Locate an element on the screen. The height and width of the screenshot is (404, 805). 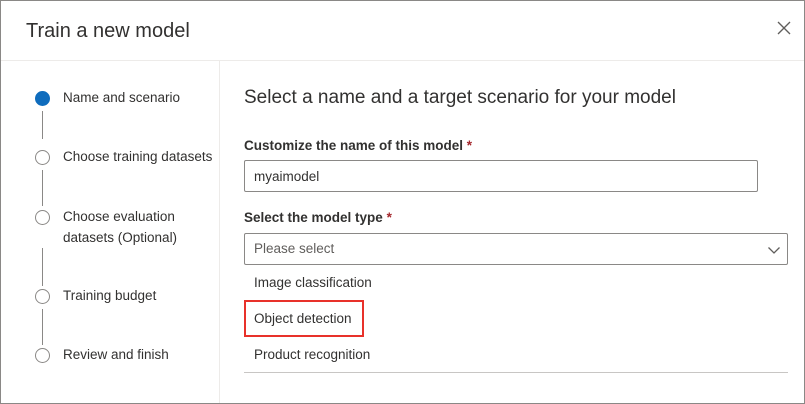
dialog-title: Train a new model is located at coordinates (108, 31).